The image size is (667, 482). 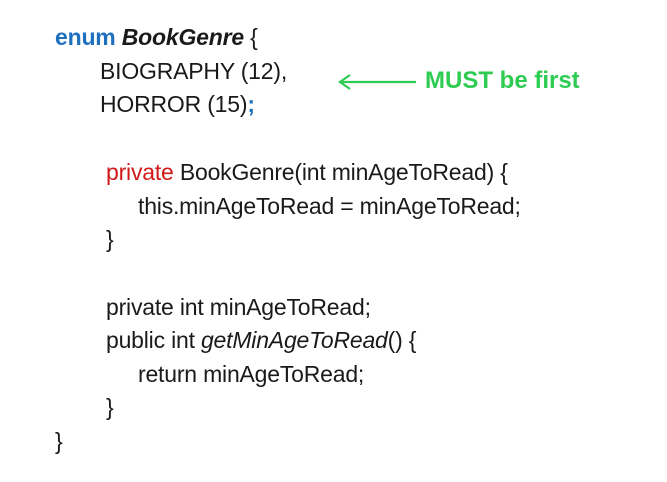 I want to click on private-keyword: private, so click(x=140, y=172).